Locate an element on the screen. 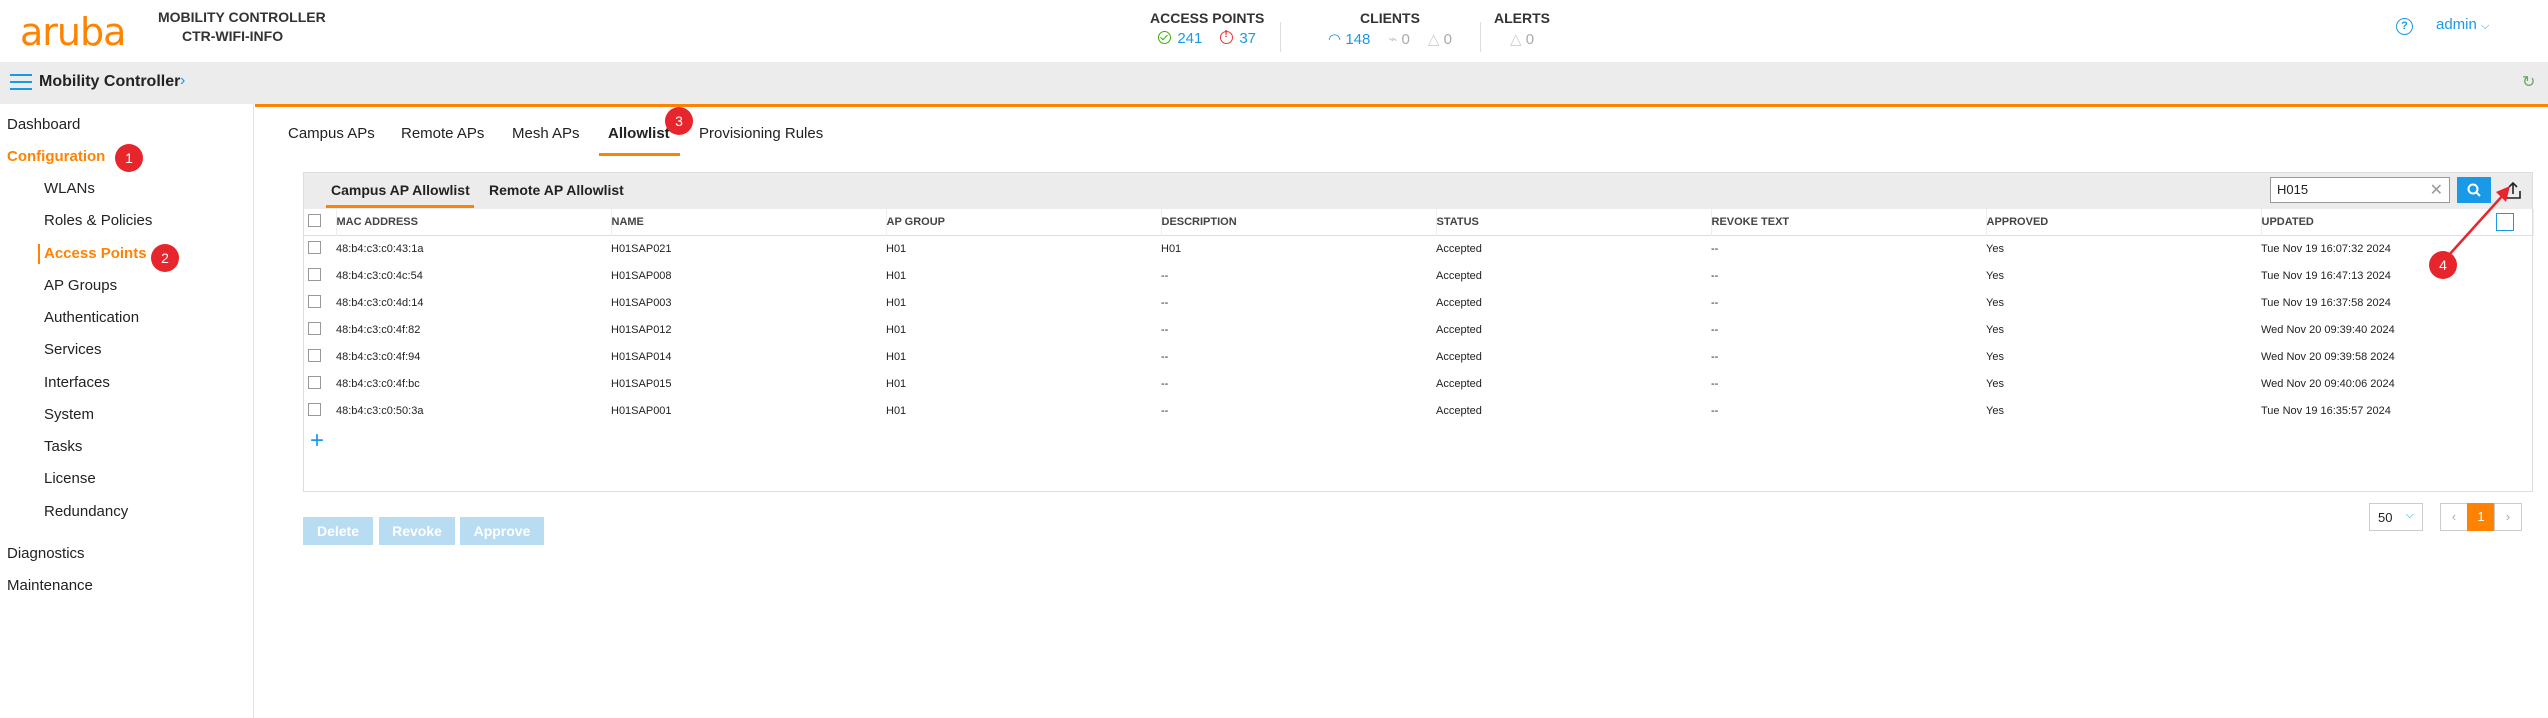 This screenshot has height=718, width=2548. alerts-summary: ALERTS △ 0 is located at coordinates (1522, 29).